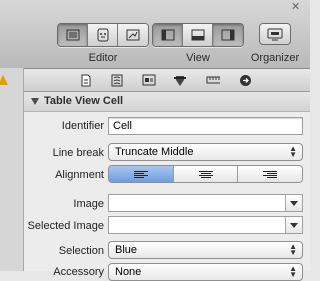 The width and height of the screenshot is (320, 281). I want to click on organizer-icon, so click(275, 34).